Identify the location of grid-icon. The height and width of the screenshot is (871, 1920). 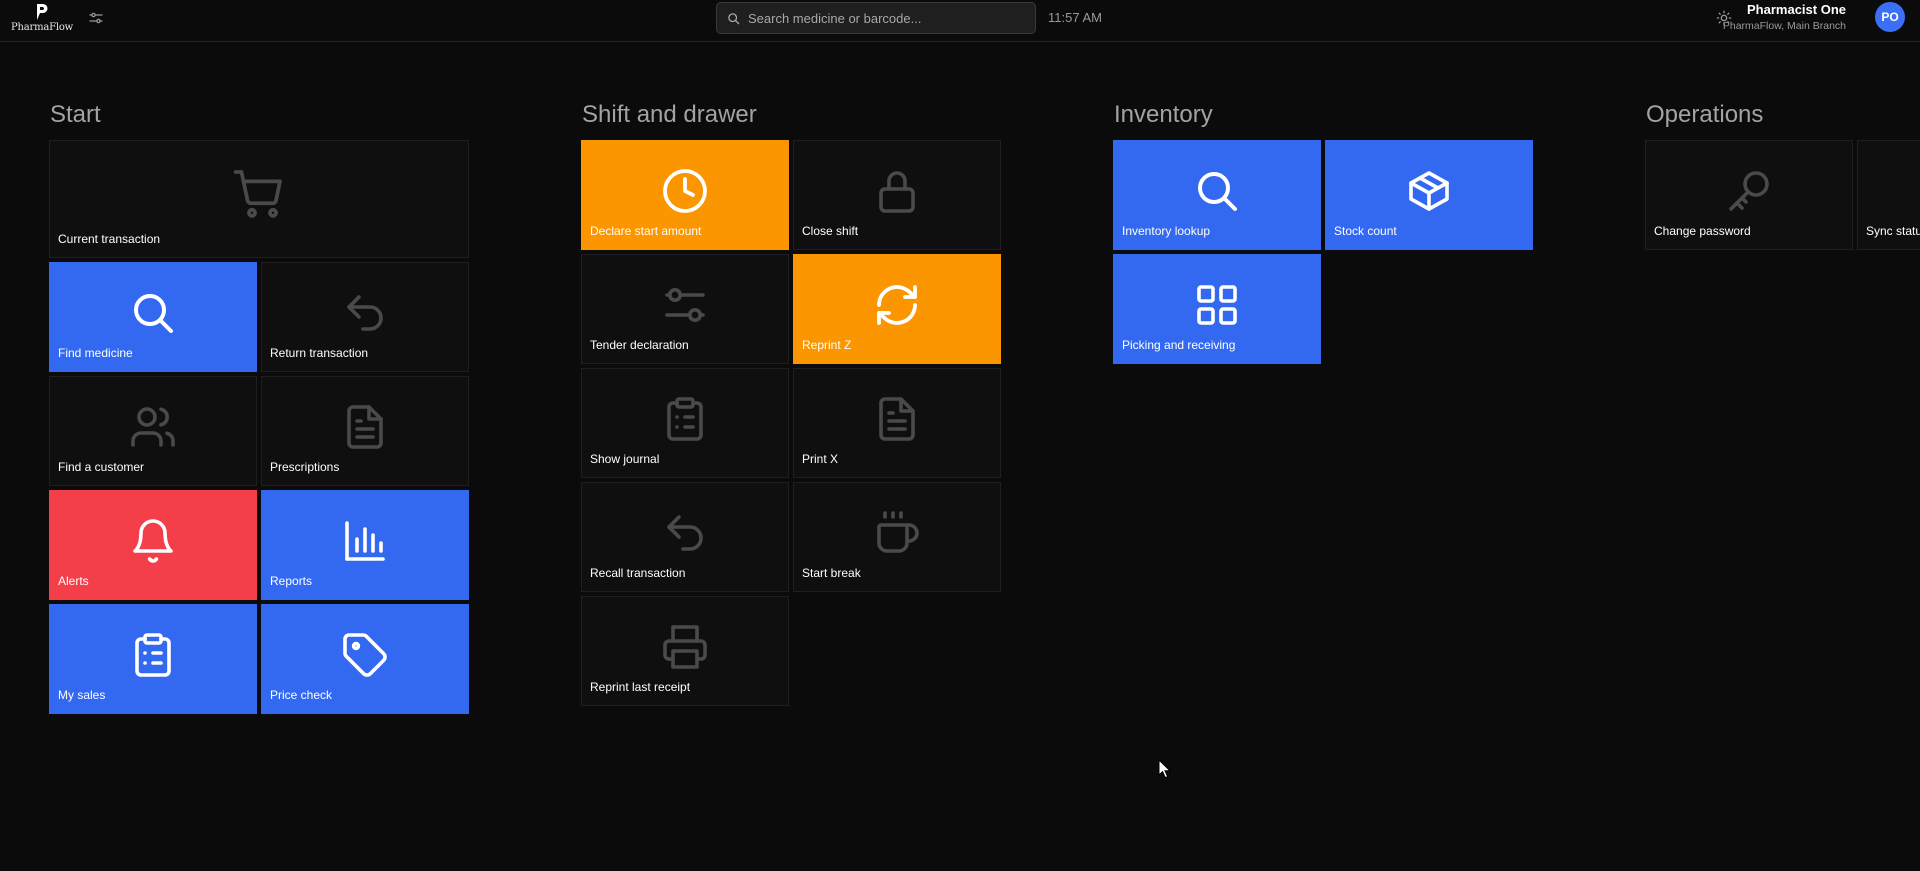
(1217, 305).